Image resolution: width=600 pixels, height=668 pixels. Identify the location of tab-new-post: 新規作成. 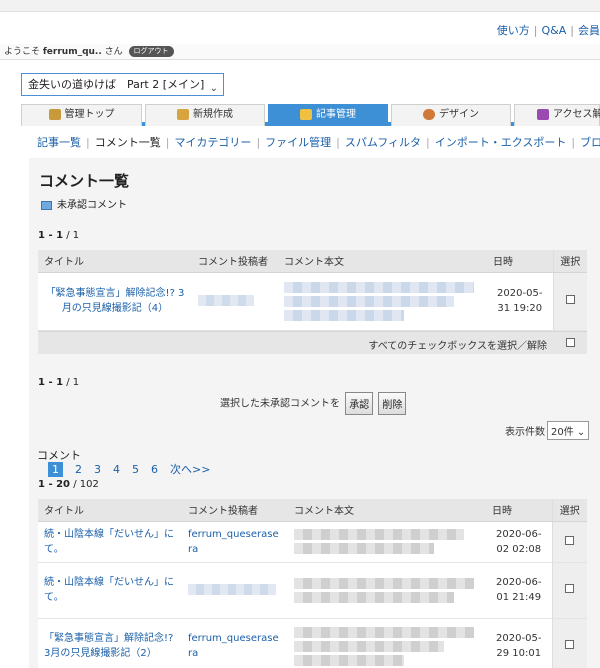
(205, 115).